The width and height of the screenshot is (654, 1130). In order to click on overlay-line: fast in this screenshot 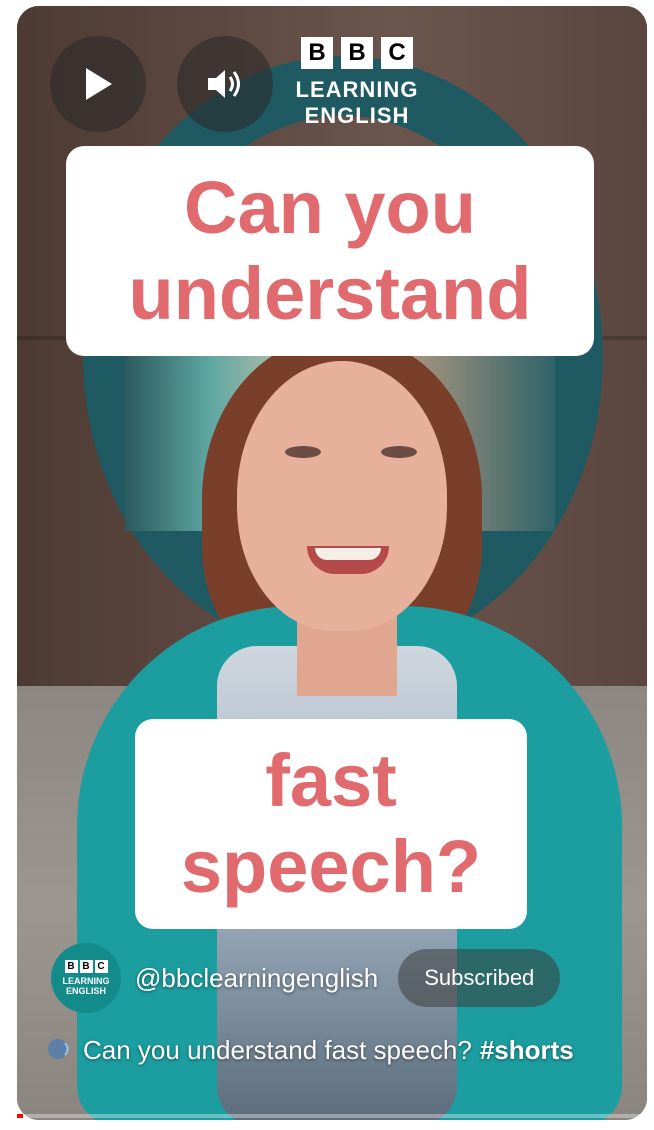, I will do `click(331, 780)`.